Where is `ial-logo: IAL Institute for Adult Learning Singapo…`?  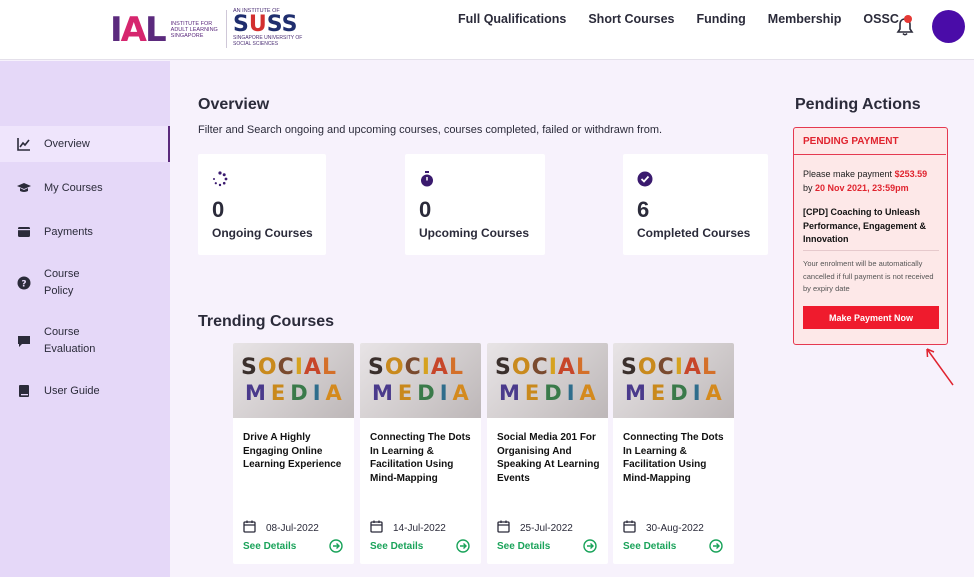
ial-logo: IAL Institute for Adult Learning Singapo… is located at coordinates (166, 30).